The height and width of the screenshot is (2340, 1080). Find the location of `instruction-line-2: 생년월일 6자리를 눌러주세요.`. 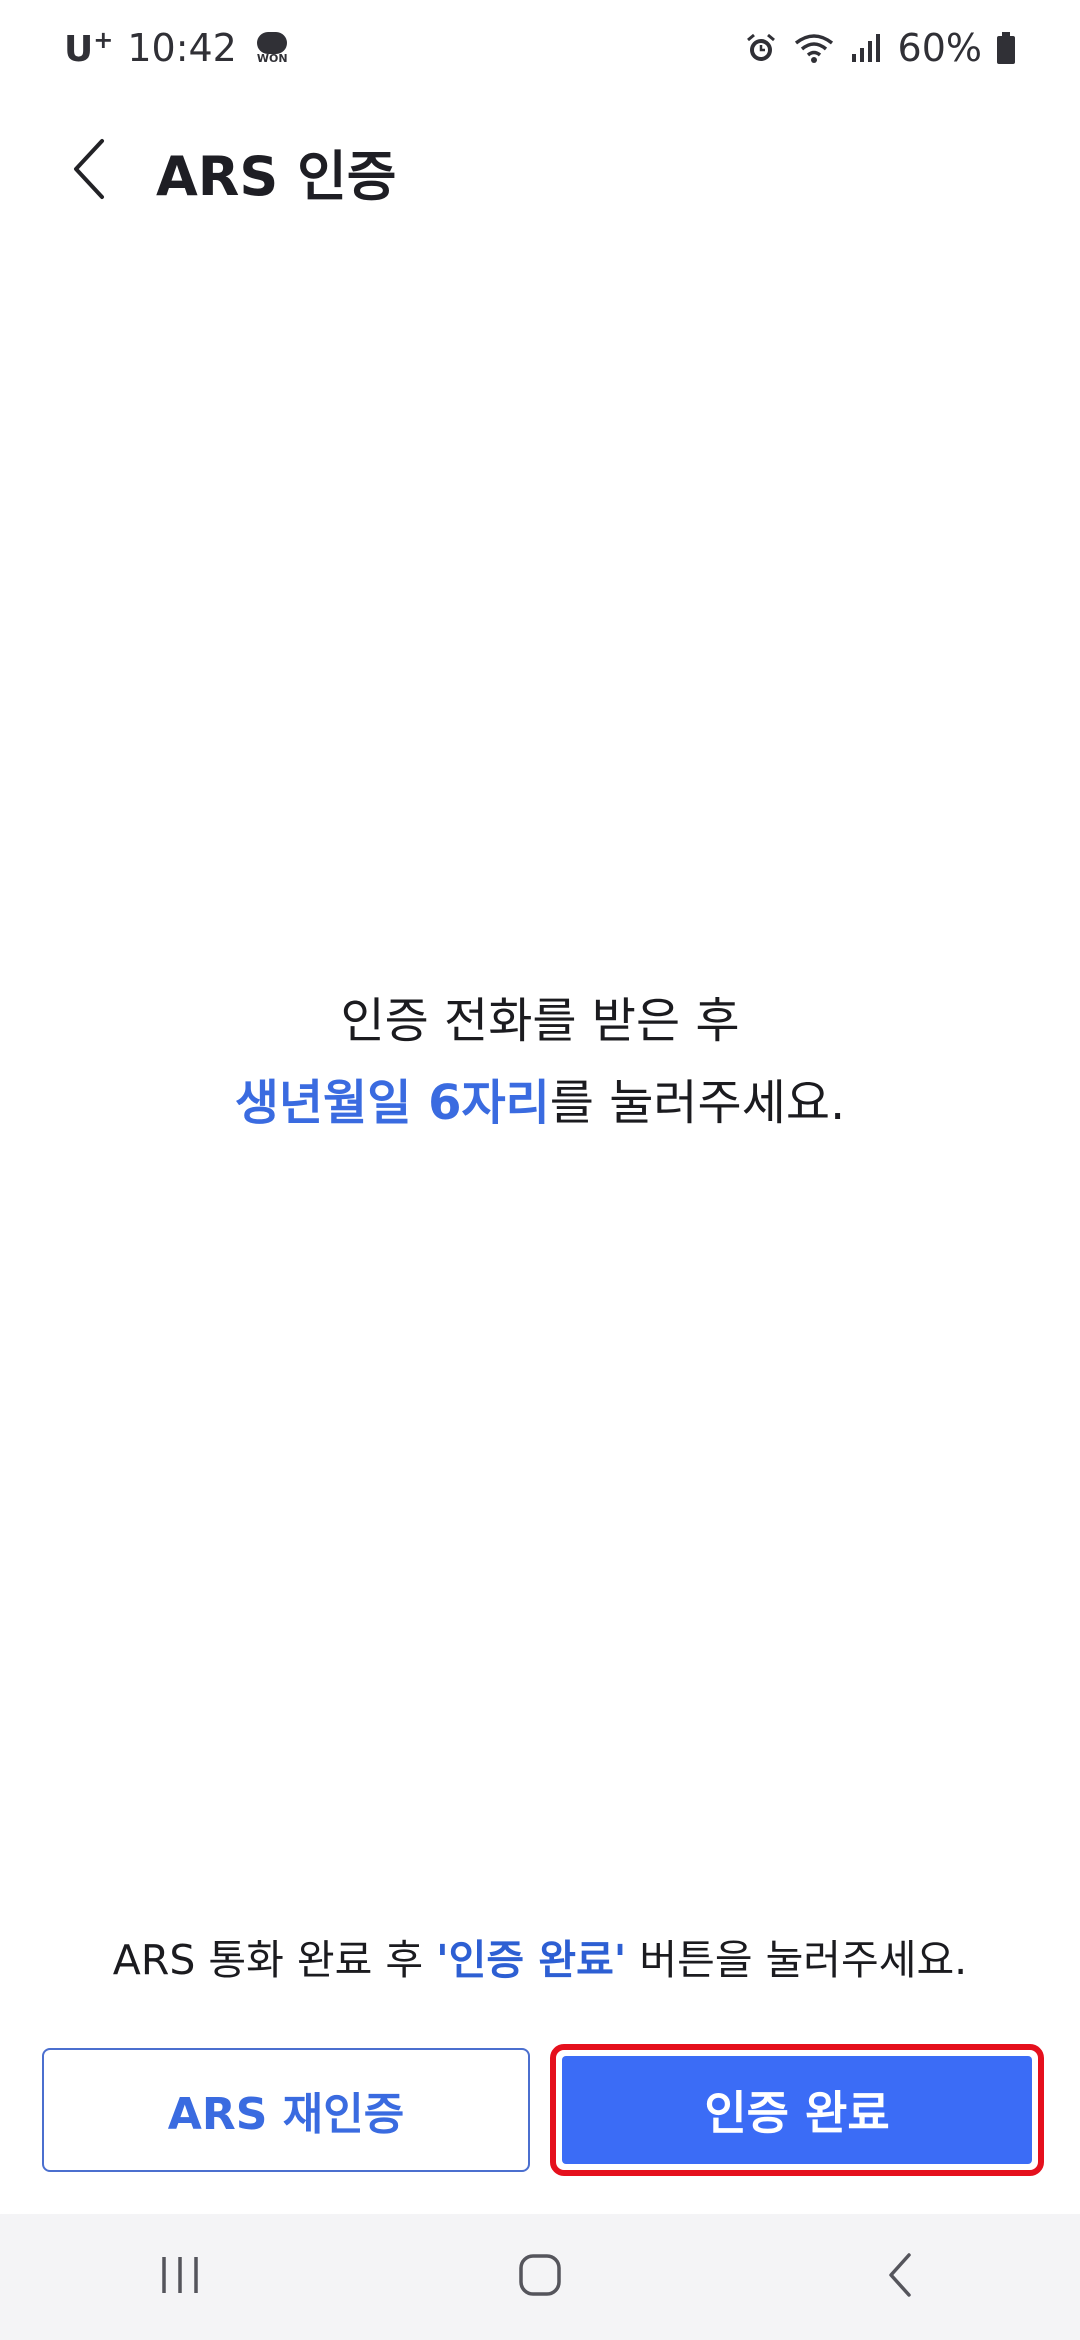

instruction-line-2: 생년월일 6자리를 눌러주세요. is located at coordinates (540, 1103).